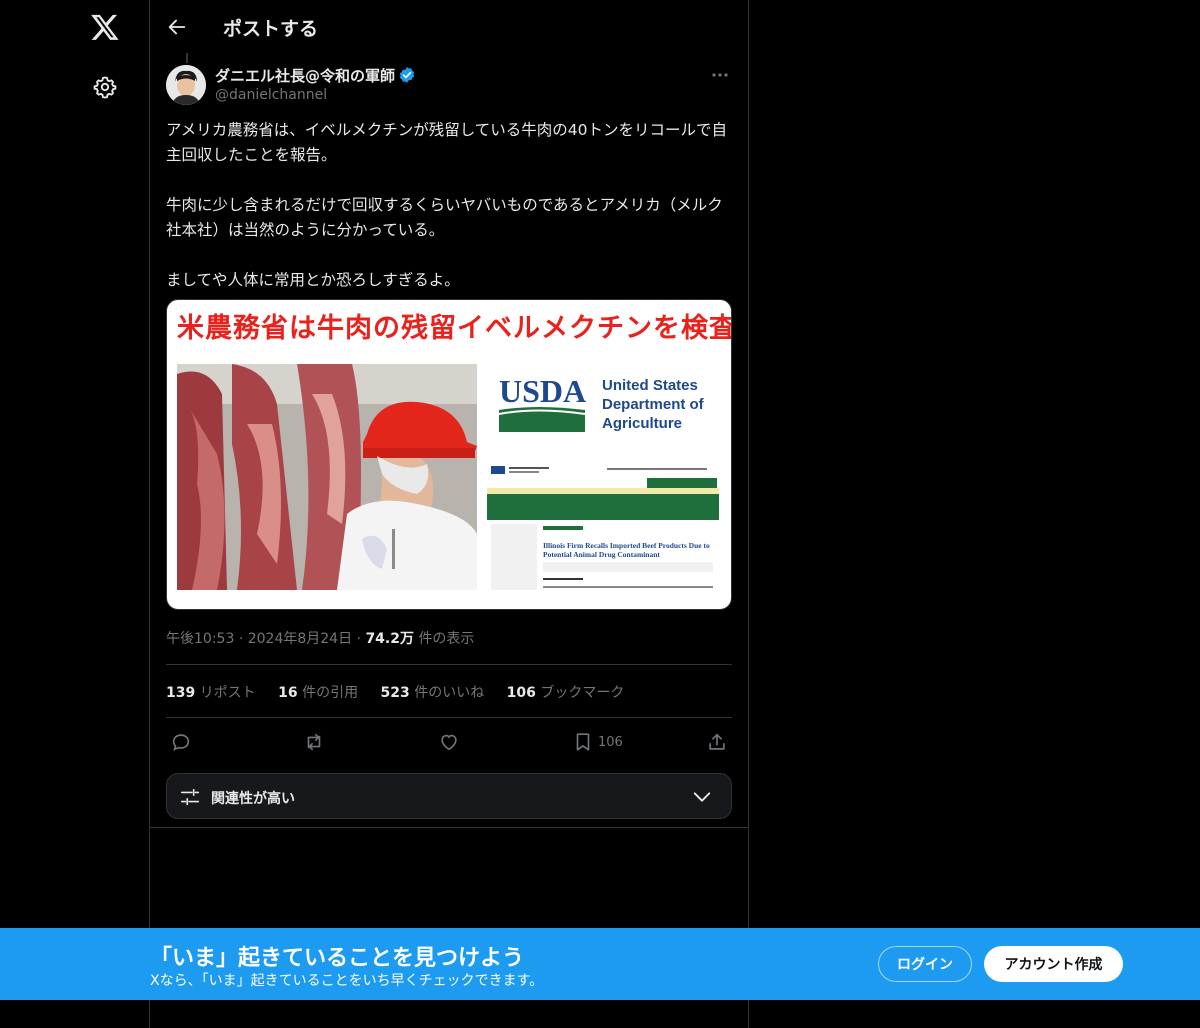 This screenshot has width=1200, height=1028. Describe the element at coordinates (720, 75) in the screenshot. I see `more-dots-icon` at that location.